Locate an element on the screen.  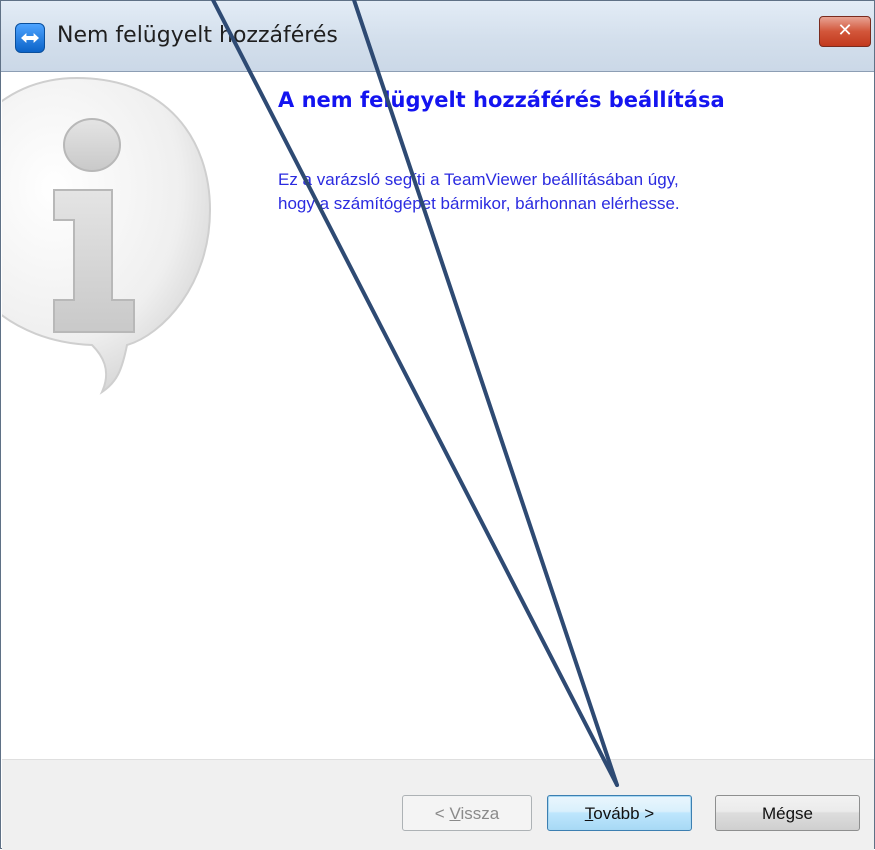
wizard-heading: A nem felügyelt hozzáférés beállítása is located at coordinates (501, 100).